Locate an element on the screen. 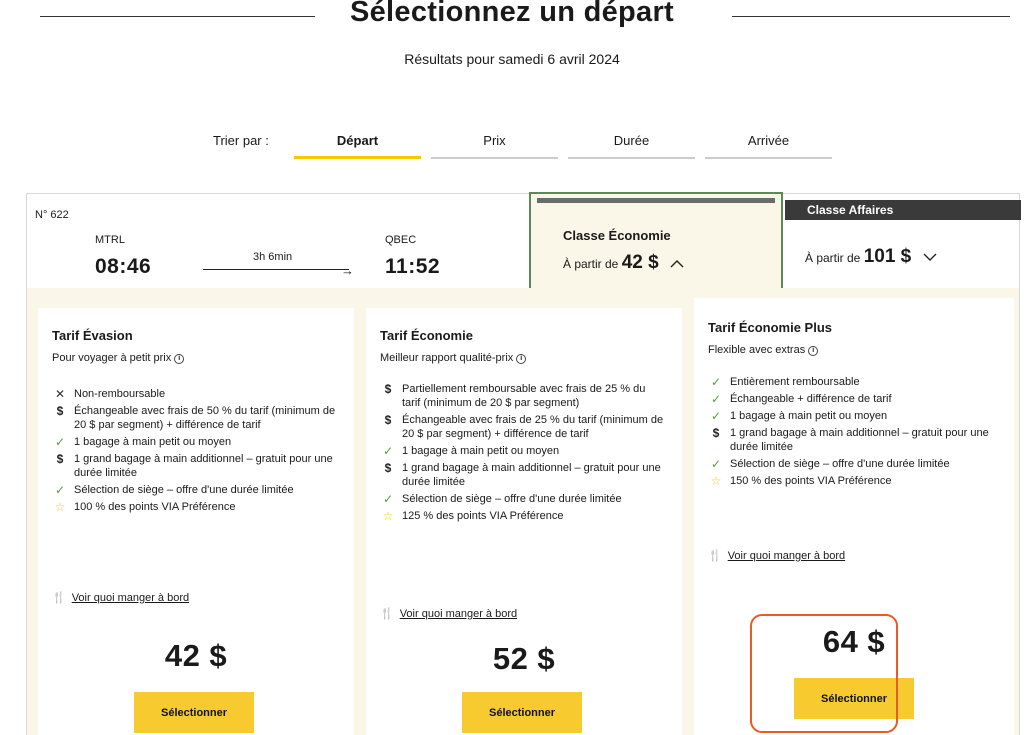 The height and width of the screenshot is (735, 1024). feature-item: ☆ 100 % des points VIA Préférence is located at coordinates (194, 507).